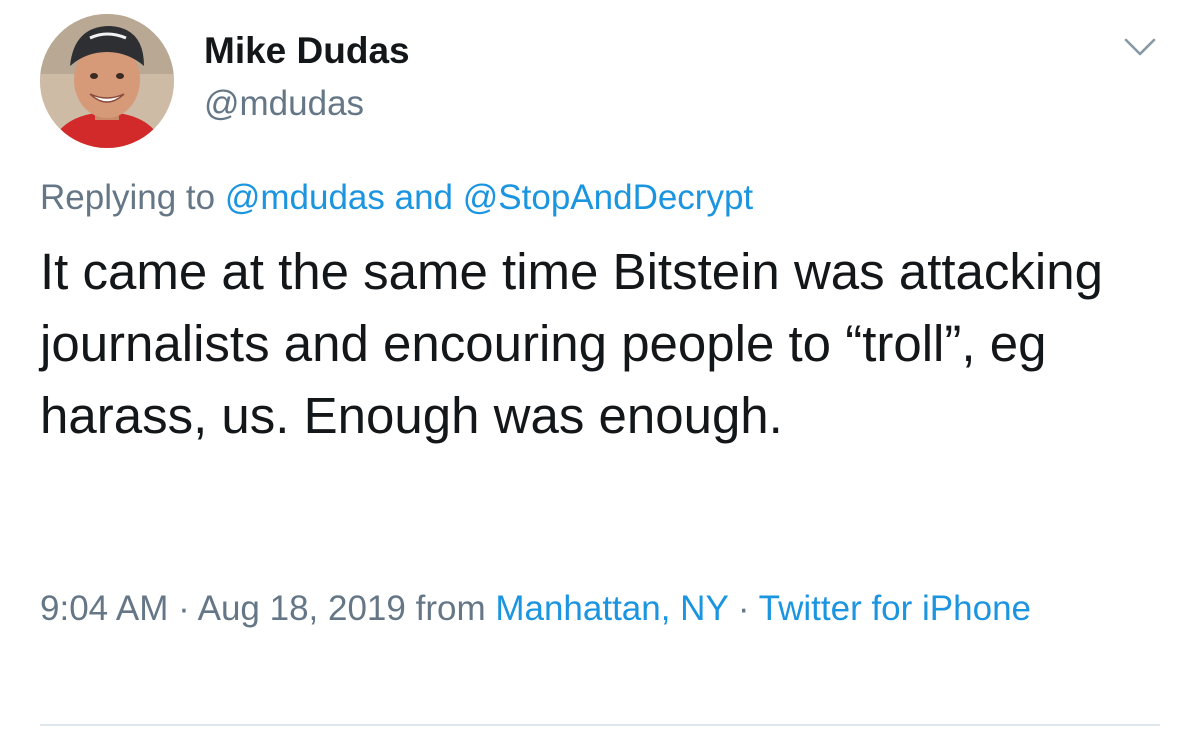  What do you see at coordinates (305, 197) in the screenshot?
I see `reply-mention-mdudas: @mdudas` at bounding box center [305, 197].